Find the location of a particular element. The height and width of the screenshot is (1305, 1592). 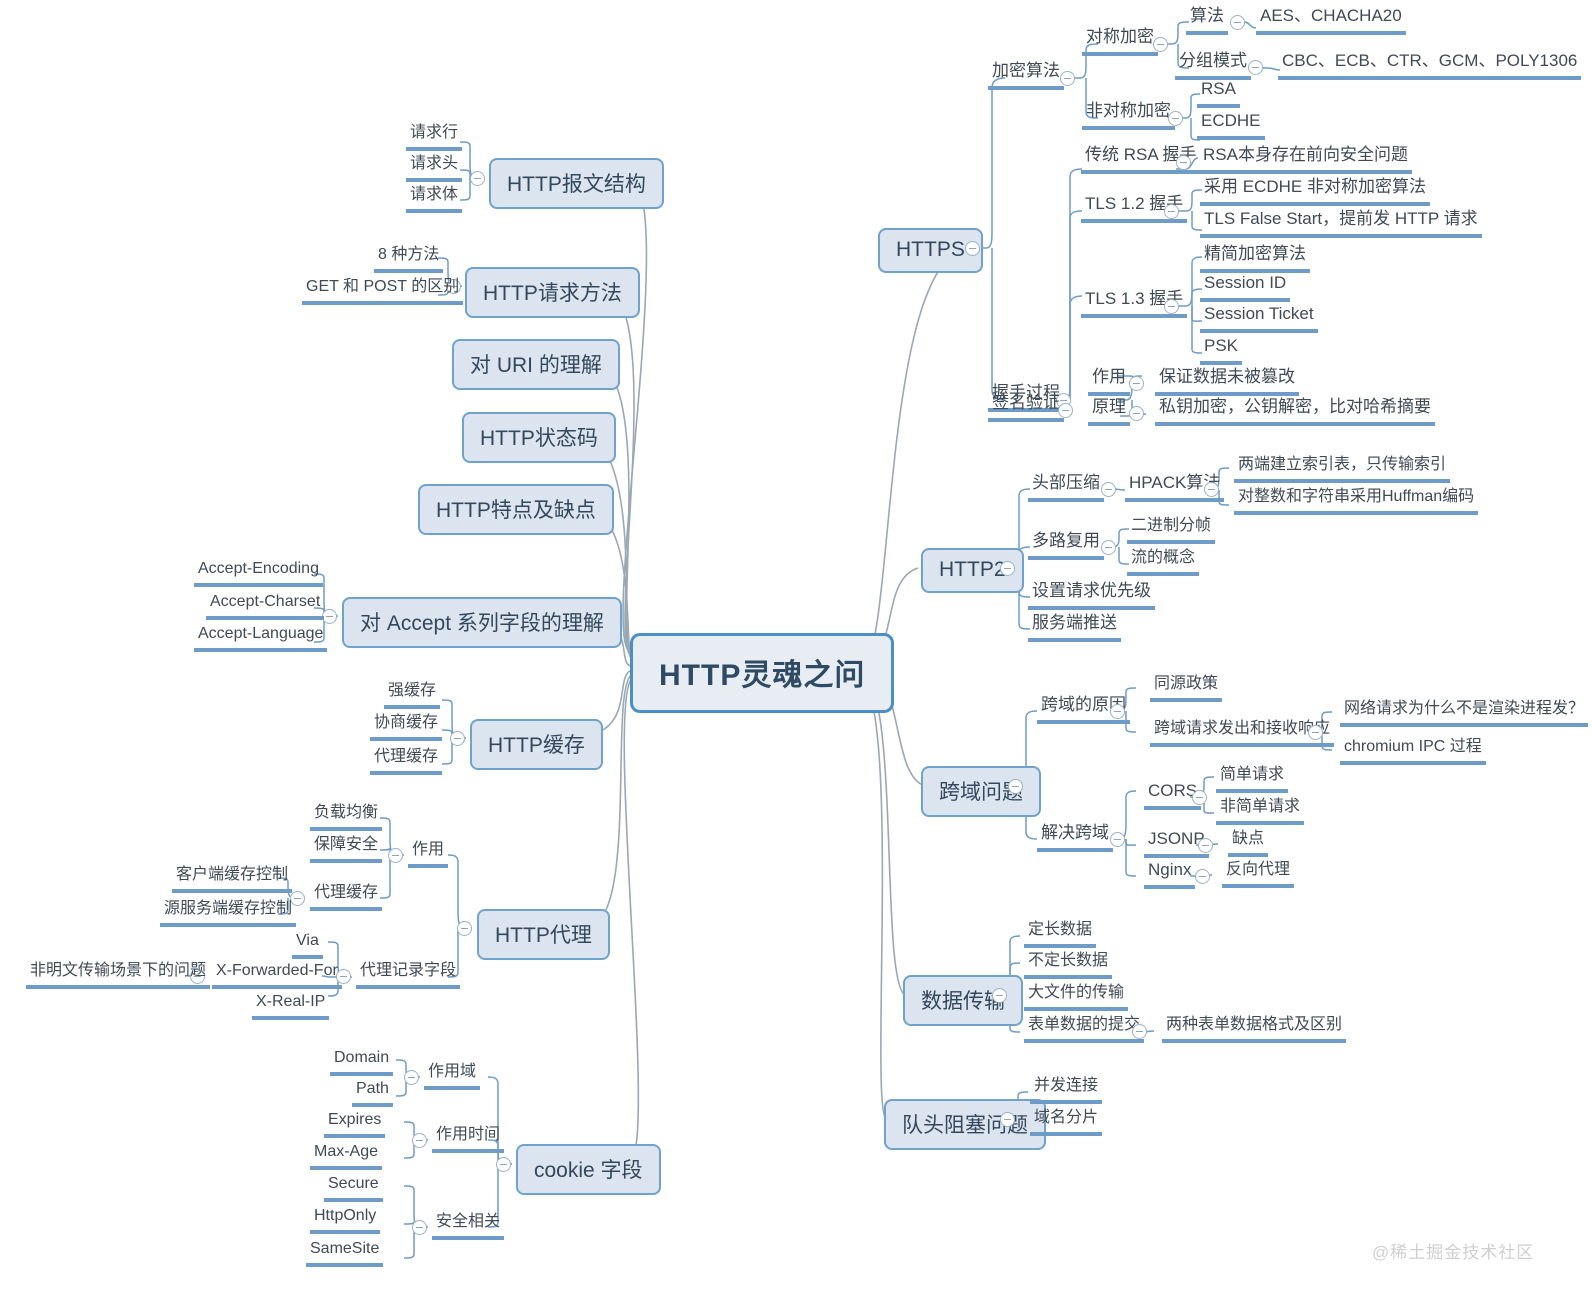

node-block-mode: 分组模式 is located at coordinates (1213, 65).